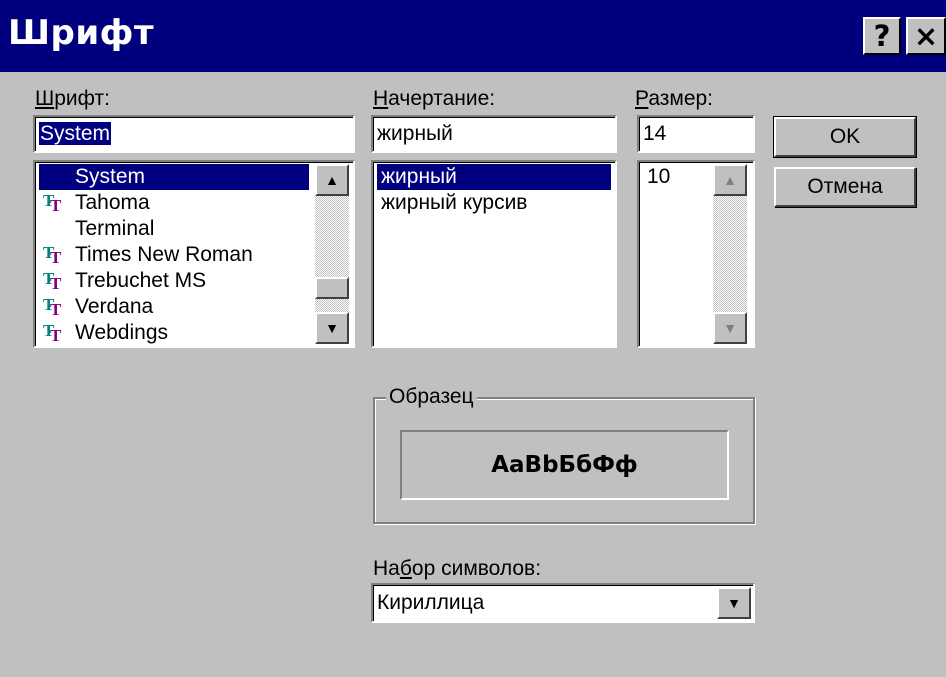 The width and height of the screenshot is (946, 677). What do you see at coordinates (659, 176) in the screenshot?
I see `size-list-item-label: 10` at bounding box center [659, 176].